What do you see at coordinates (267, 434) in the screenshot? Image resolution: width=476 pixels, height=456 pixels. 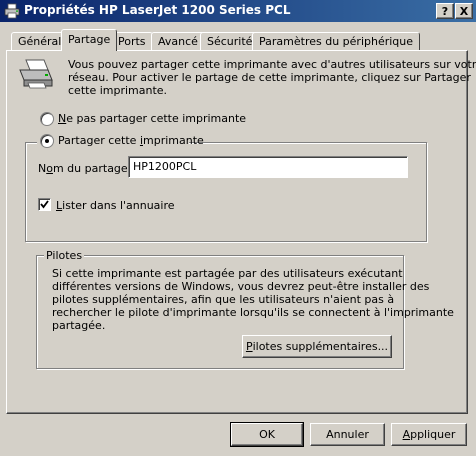 I see `ok-button: OK` at bounding box center [267, 434].